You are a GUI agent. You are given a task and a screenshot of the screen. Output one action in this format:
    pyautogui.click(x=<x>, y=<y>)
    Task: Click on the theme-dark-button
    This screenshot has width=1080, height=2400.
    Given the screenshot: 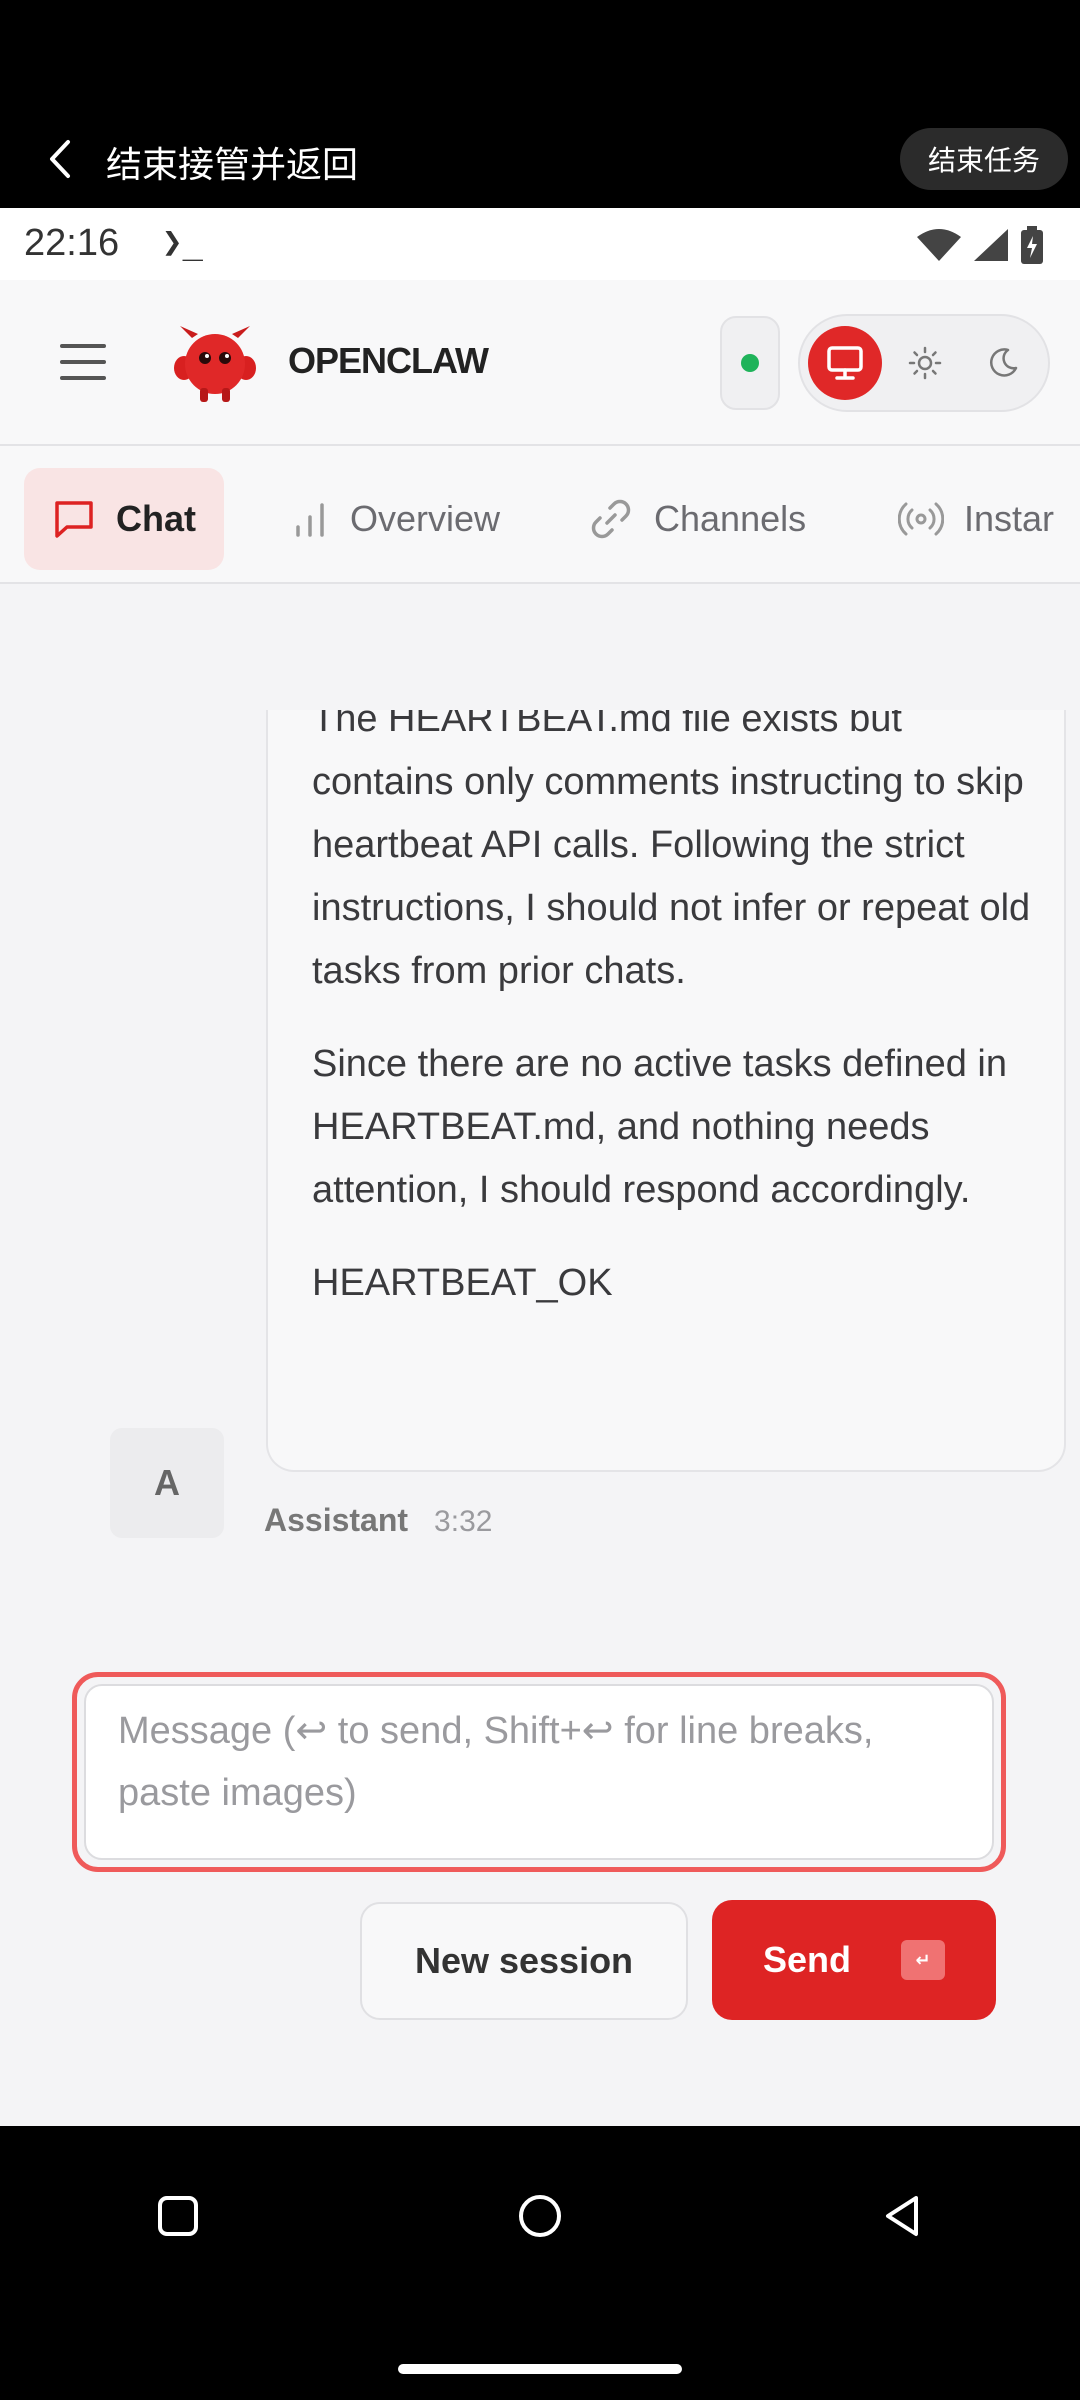 What is the action you would take?
    pyautogui.click(x=1003, y=363)
    